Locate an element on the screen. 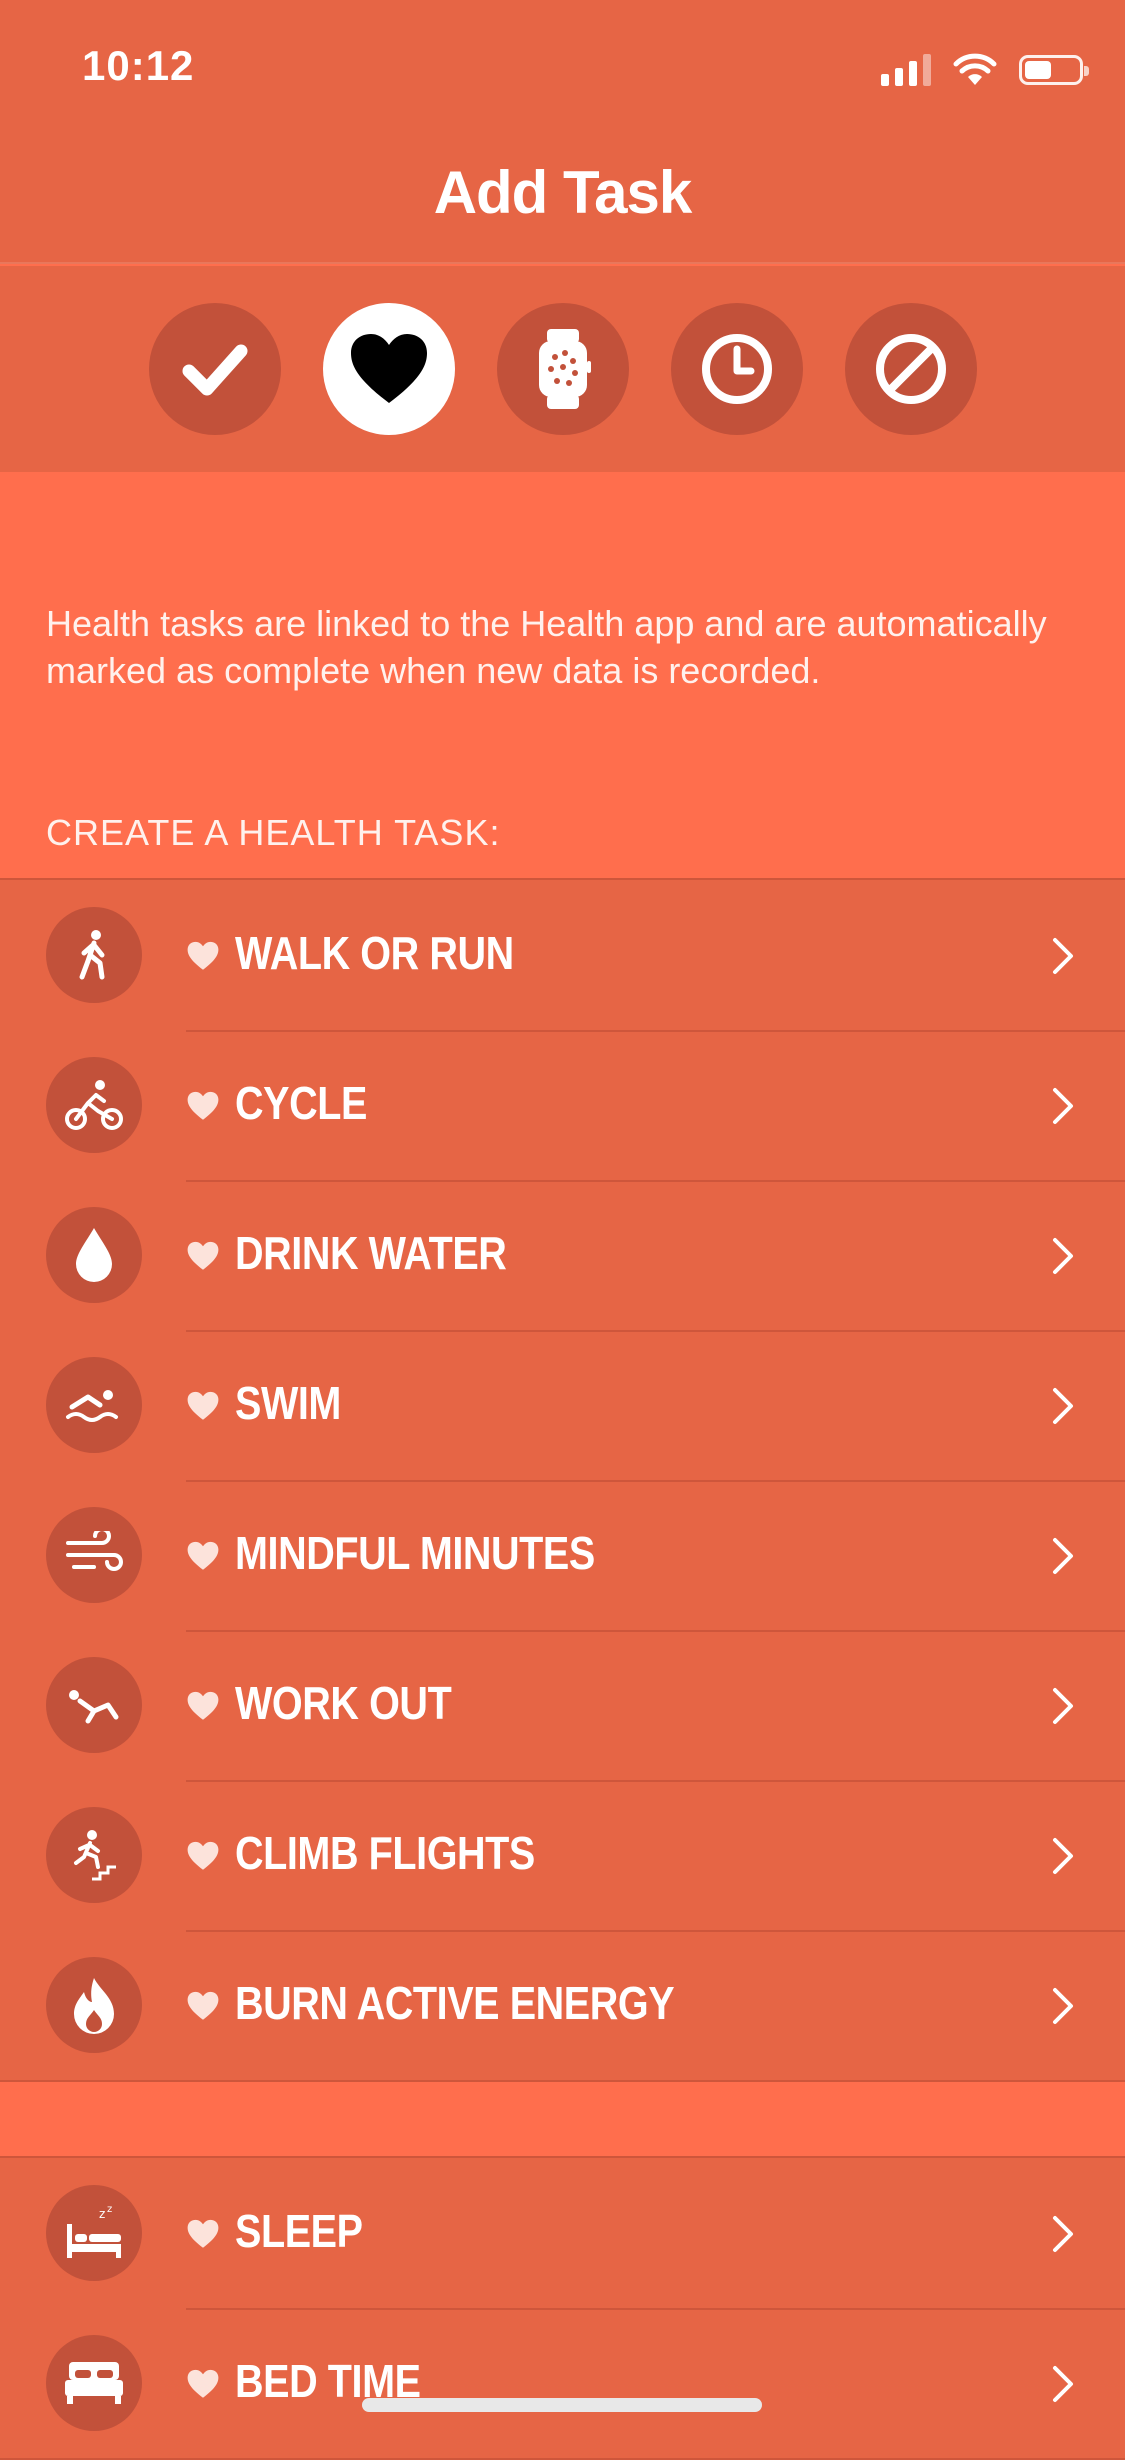 This screenshot has height=2460, width=1125. list-item-label: CYCLE is located at coordinates (301, 1103).